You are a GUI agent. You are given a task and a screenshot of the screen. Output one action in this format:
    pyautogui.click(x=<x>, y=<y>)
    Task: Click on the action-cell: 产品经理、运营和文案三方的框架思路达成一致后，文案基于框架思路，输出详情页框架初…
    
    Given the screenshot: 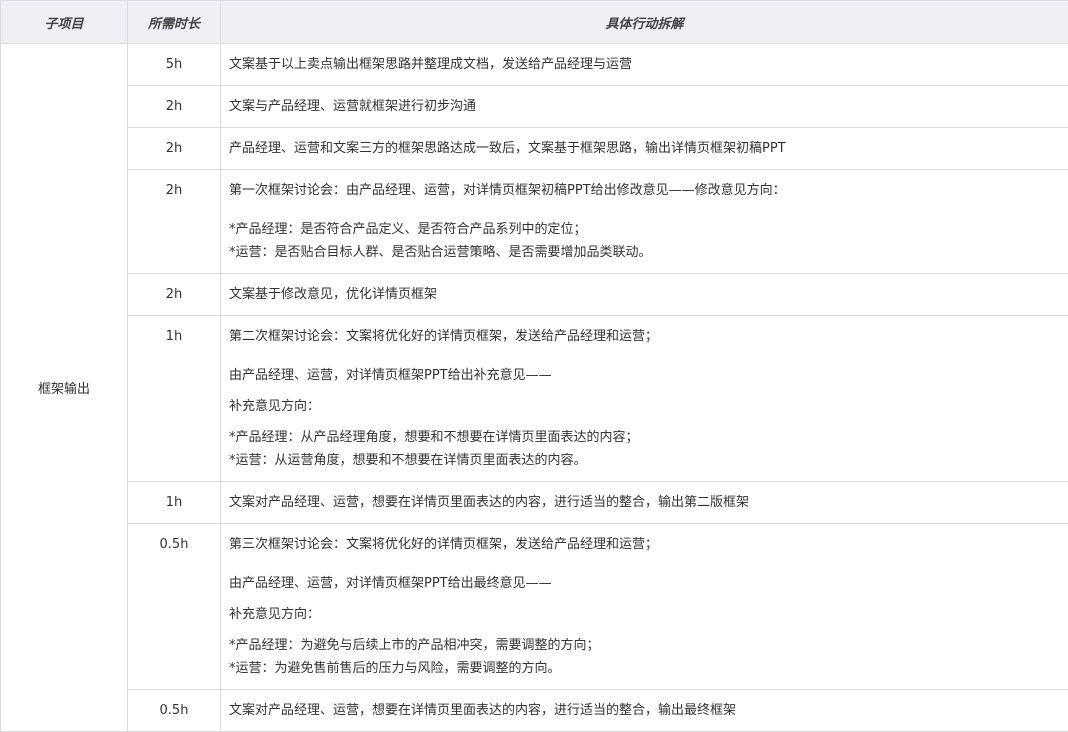 What is the action you would take?
    pyautogui.click(x=644, y=149)
    